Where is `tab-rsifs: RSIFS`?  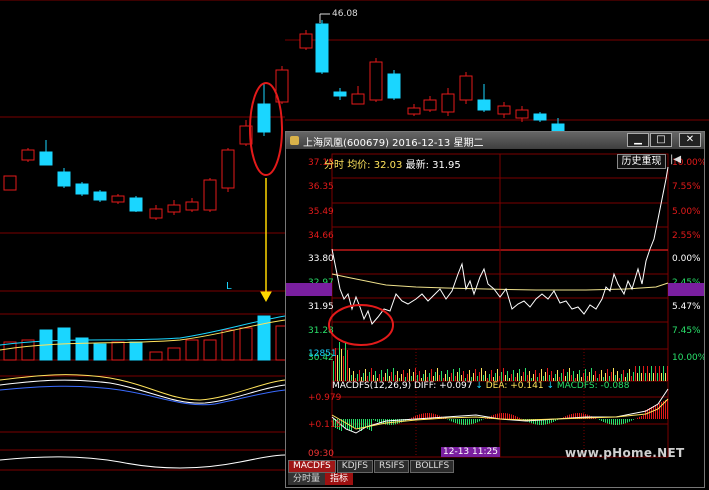 tab-rsifs: RSIFS is located at coordinates (391, 466).